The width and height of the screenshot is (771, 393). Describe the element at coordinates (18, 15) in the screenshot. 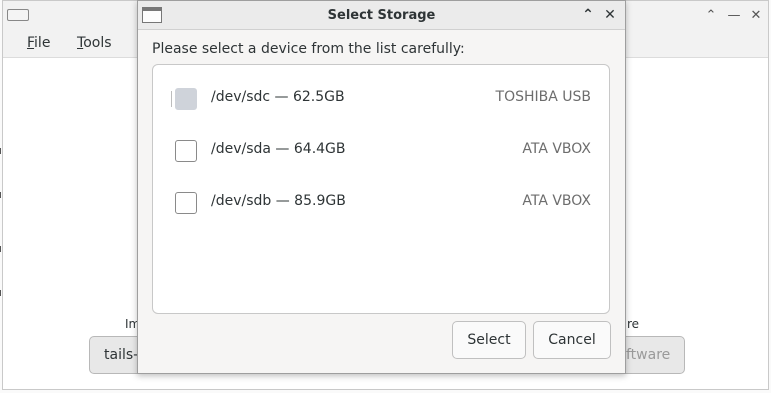

I see `application-icon` at that location.